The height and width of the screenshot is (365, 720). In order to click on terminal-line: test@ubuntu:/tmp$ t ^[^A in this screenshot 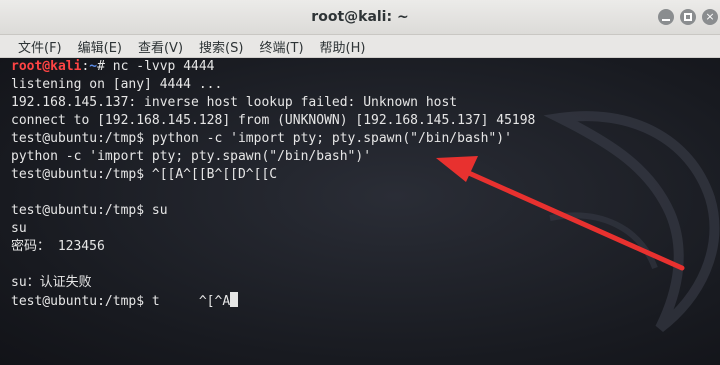, I will do `click(273, 301)`.